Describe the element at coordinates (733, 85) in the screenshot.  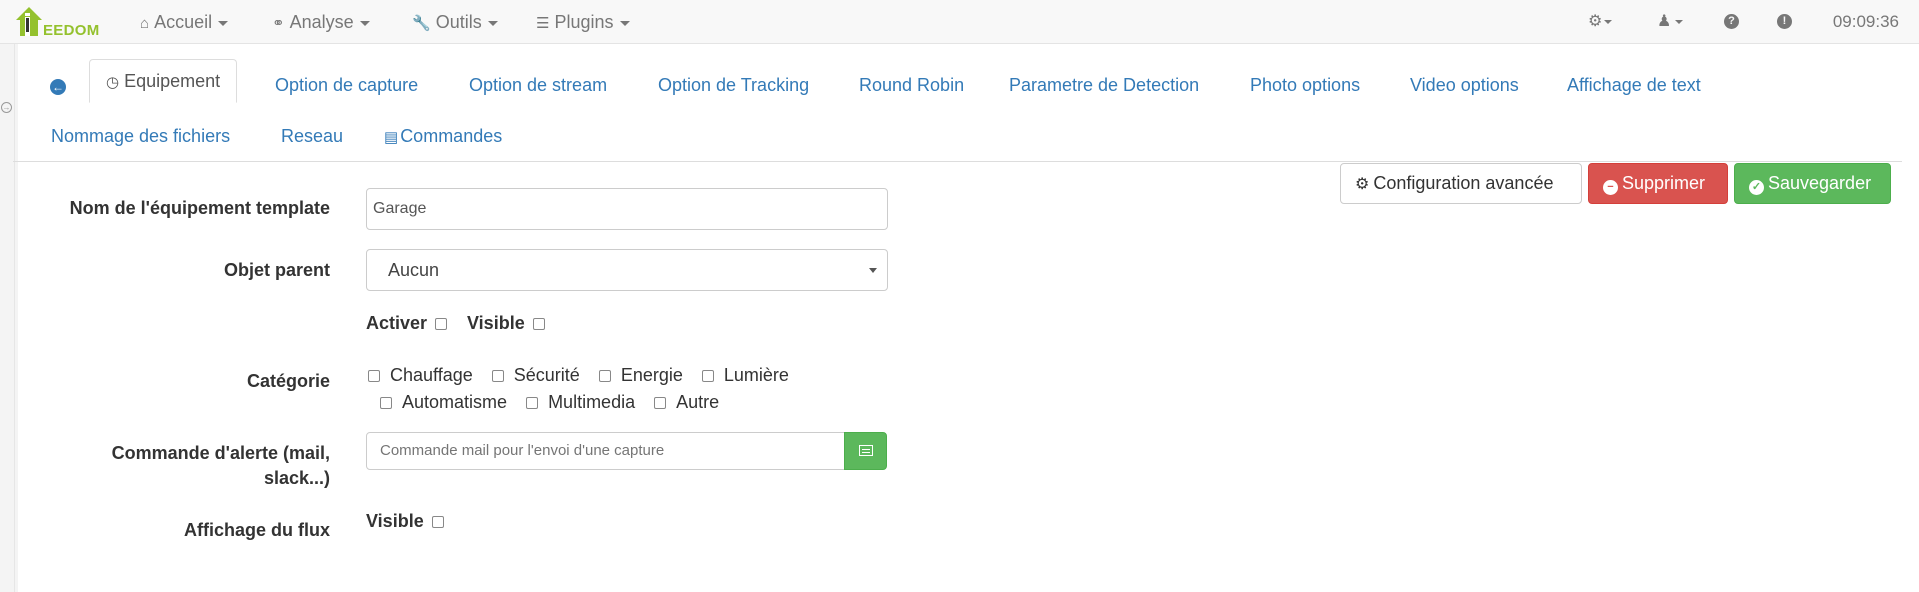
I see `tab-option-tracking: Option de Tracking` at that location.